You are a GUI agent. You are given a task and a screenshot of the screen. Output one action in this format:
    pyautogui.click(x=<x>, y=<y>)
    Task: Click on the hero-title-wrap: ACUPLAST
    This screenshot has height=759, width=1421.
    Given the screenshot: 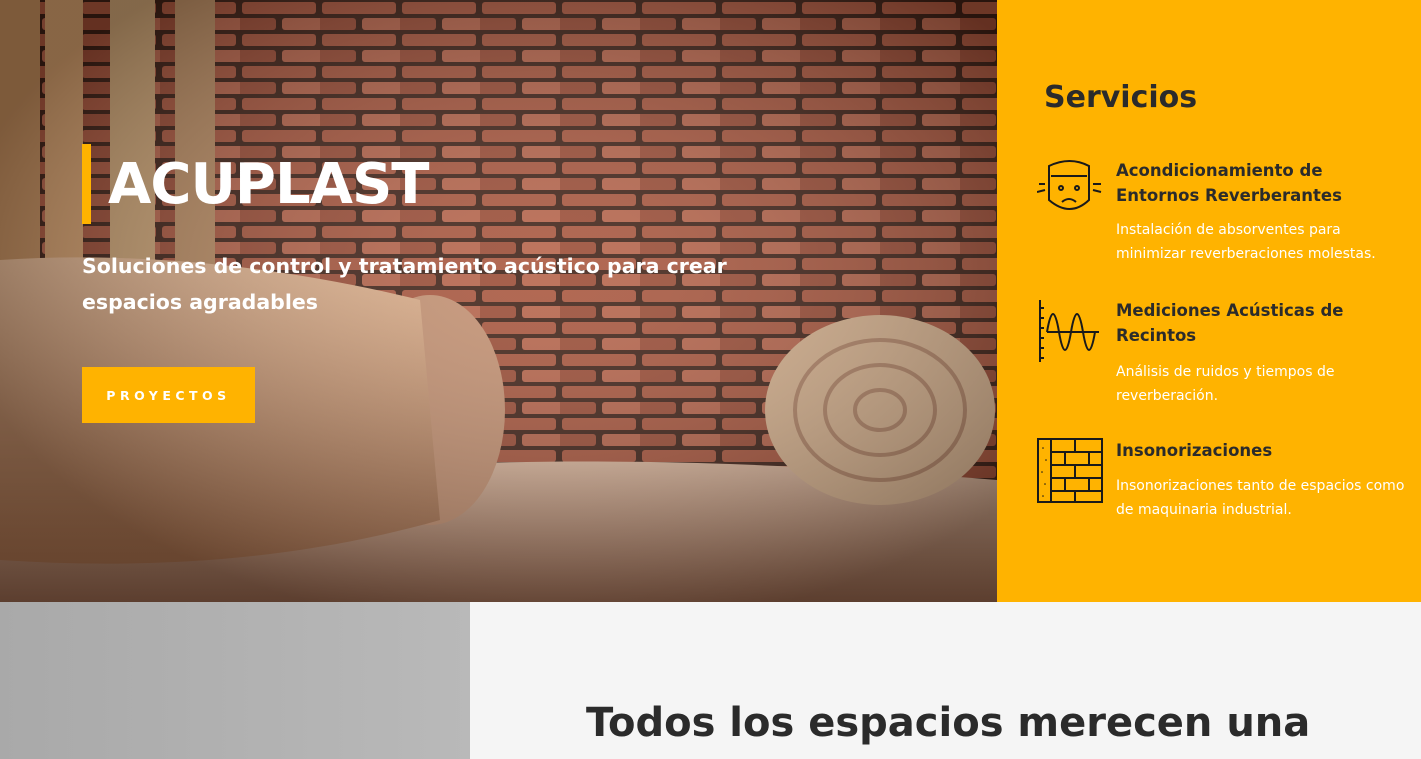 What is the action you would take?
    pyautogui.click(x=462, y=184)
    